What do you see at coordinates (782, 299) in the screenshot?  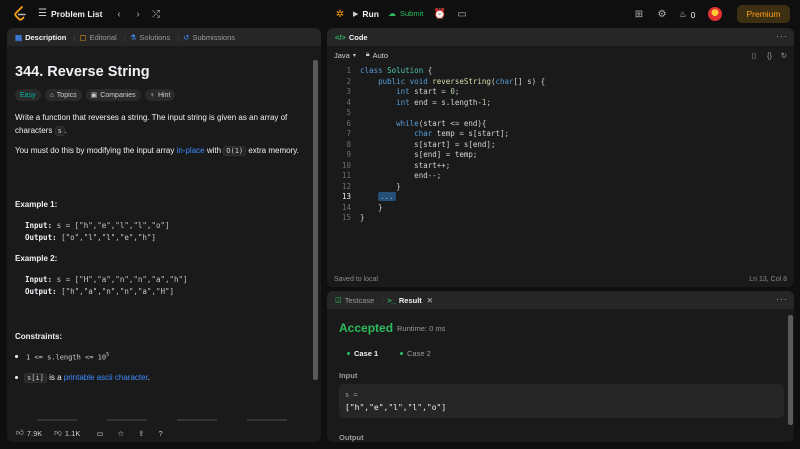 I see `result-more-icon: ···` at bounding box center [782, 299].